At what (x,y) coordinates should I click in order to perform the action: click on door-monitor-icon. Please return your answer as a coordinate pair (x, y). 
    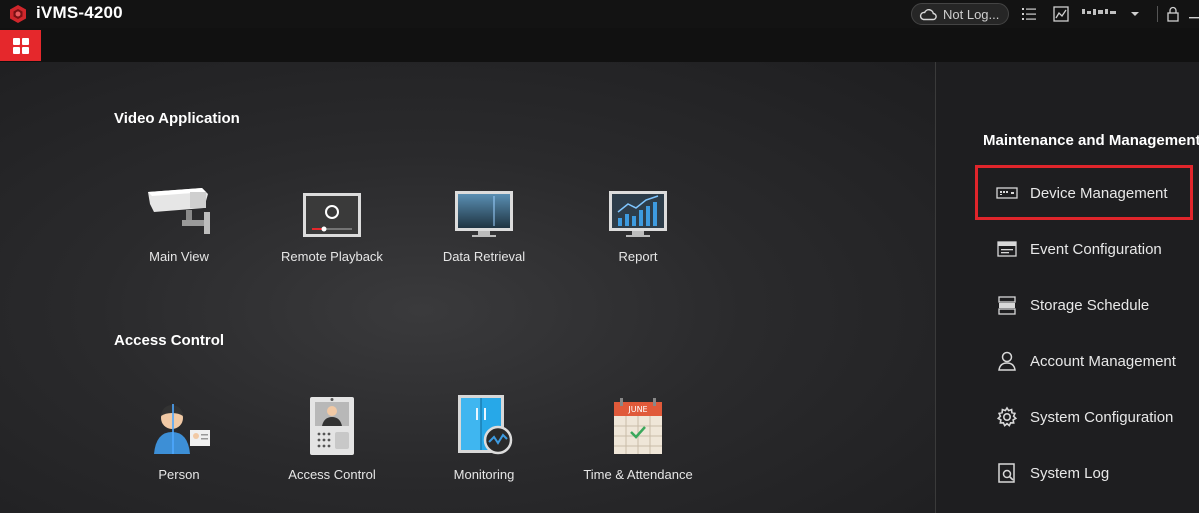
    Looking at the image, I should click on (485, 425).